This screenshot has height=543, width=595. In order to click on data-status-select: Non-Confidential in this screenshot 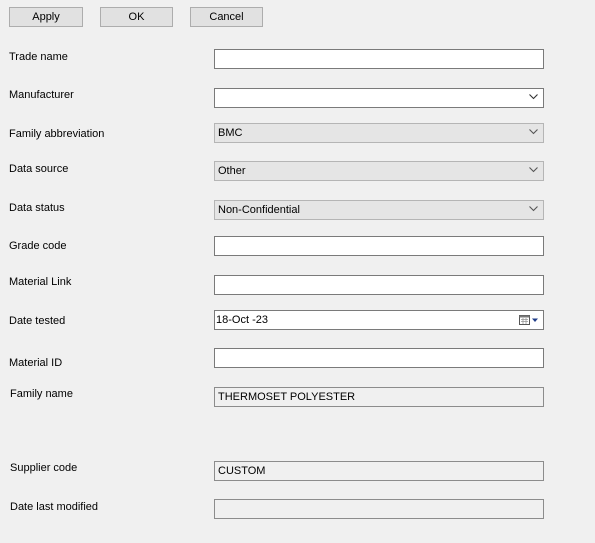, I will do `click(379, 210)`.